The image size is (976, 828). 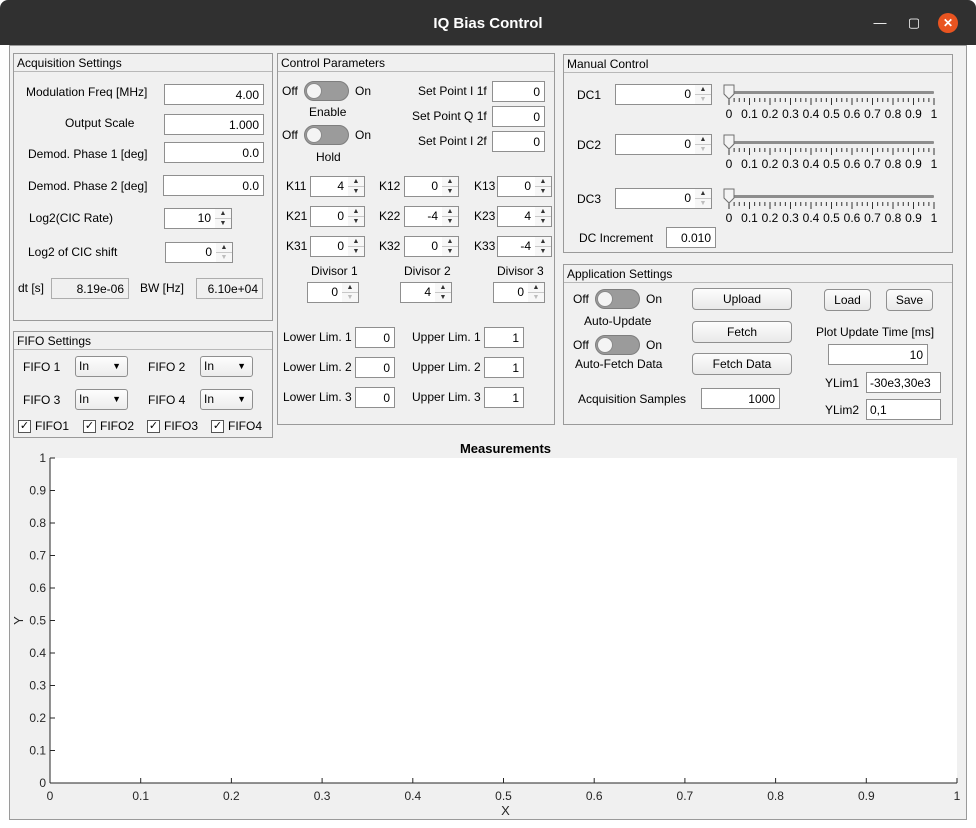 What do you see at coordinates (101, 399) in the screenshot?
I see `fifo-3-dropdown: In ▼` at bounding box center [101, 399].